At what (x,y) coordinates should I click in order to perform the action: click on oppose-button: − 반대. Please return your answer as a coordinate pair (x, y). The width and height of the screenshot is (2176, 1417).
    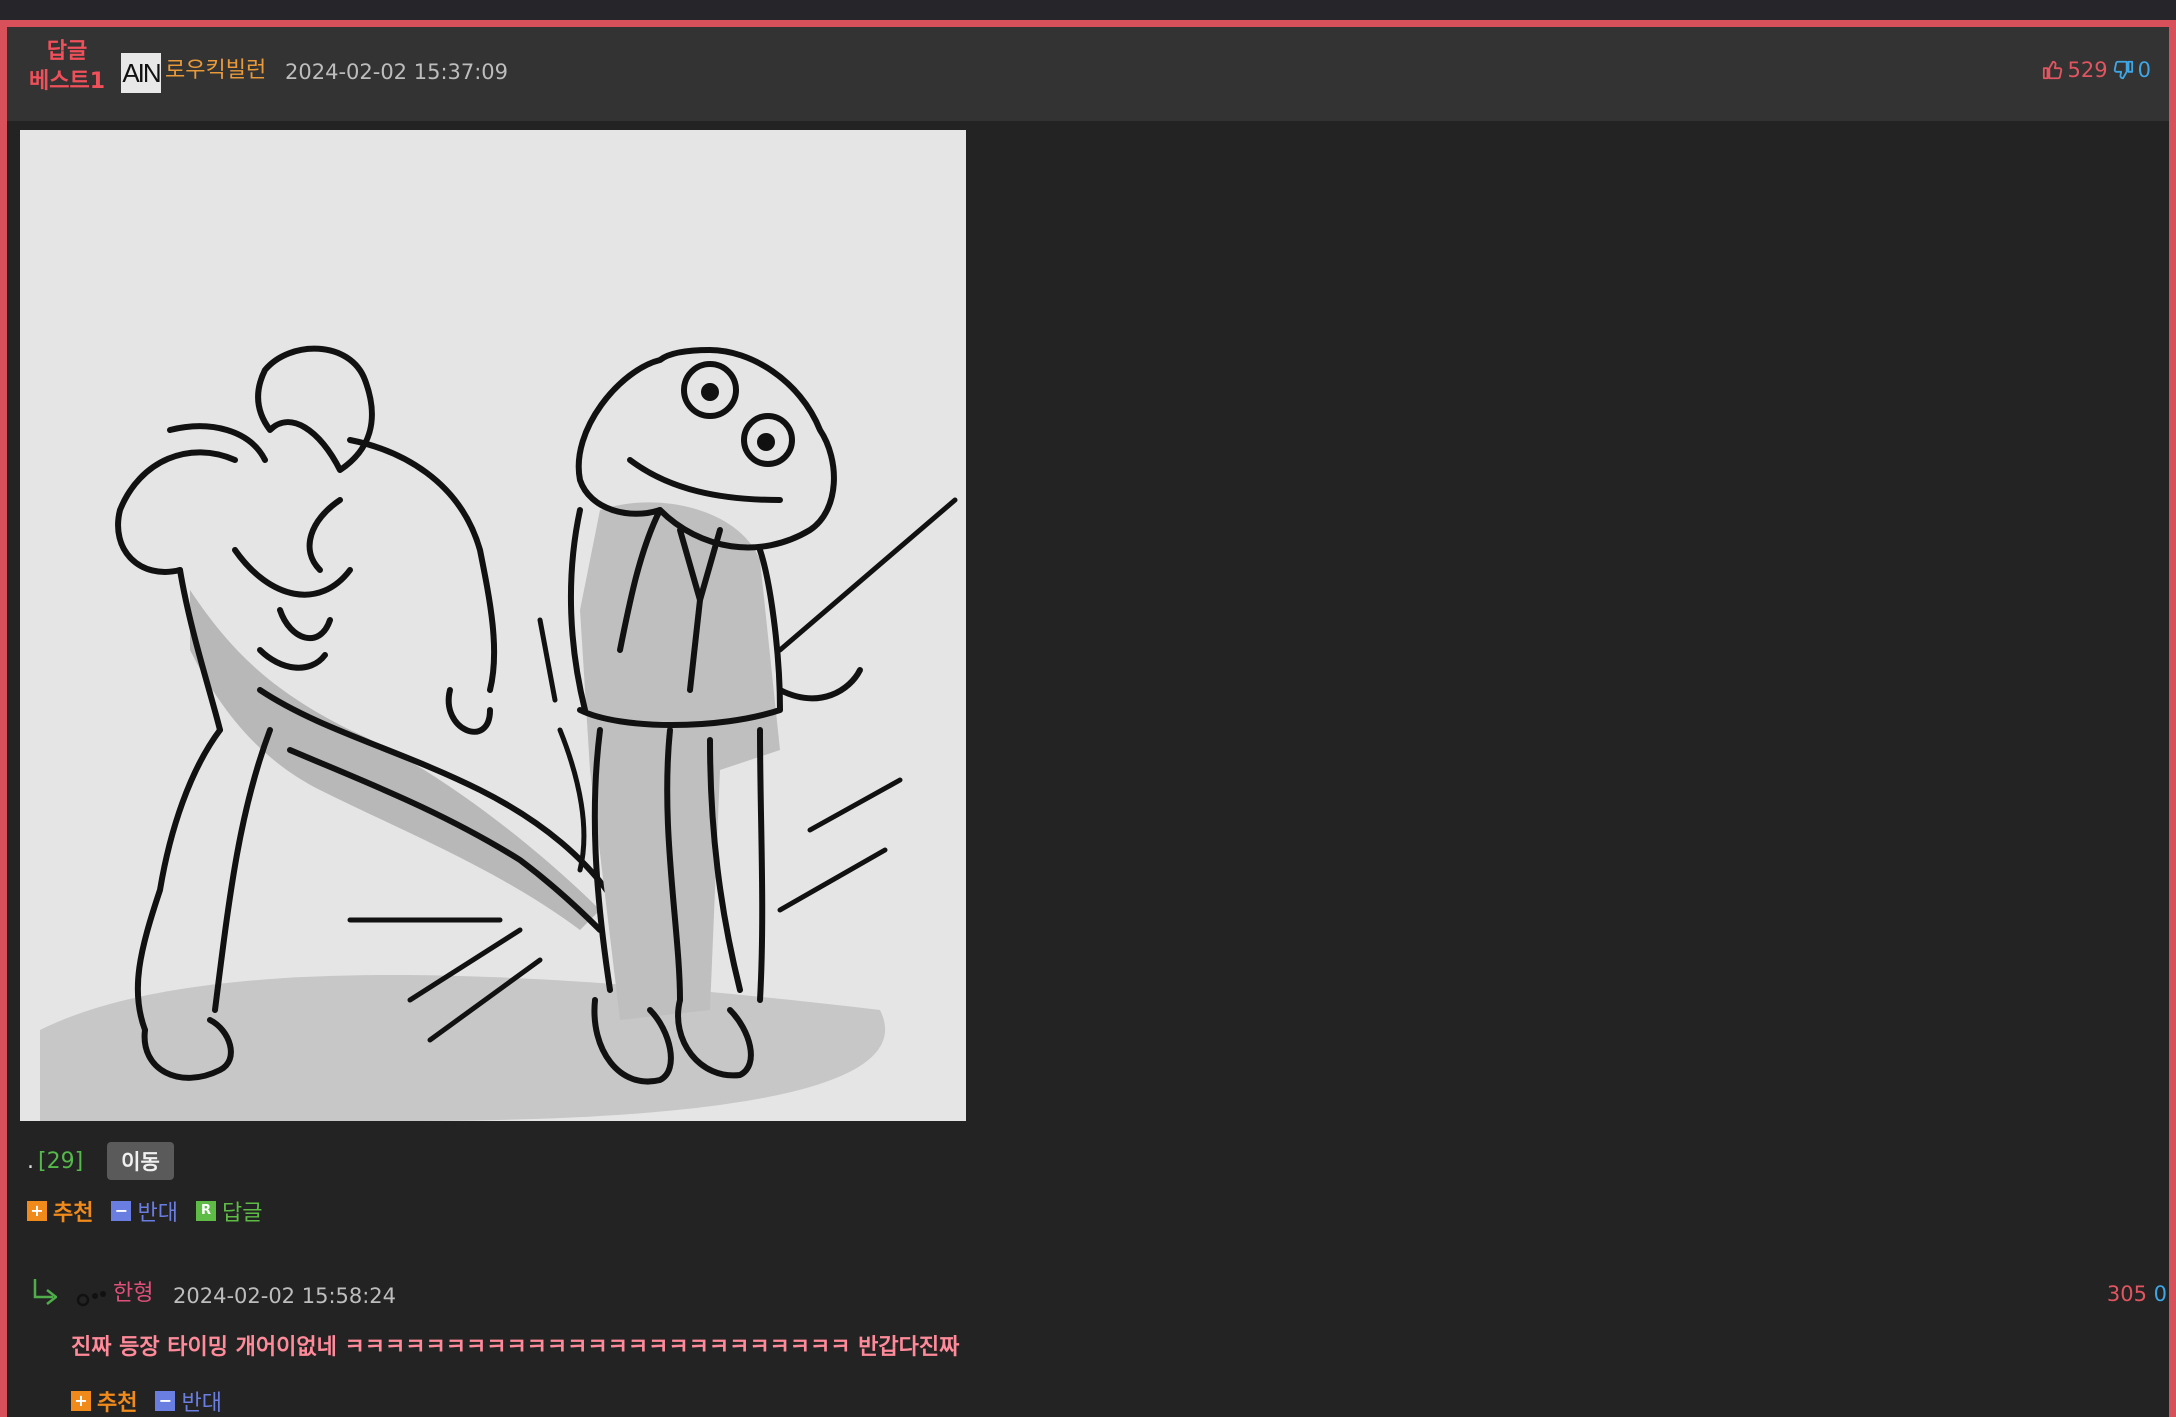
    Looking at the image, I should click on (144, 1211).